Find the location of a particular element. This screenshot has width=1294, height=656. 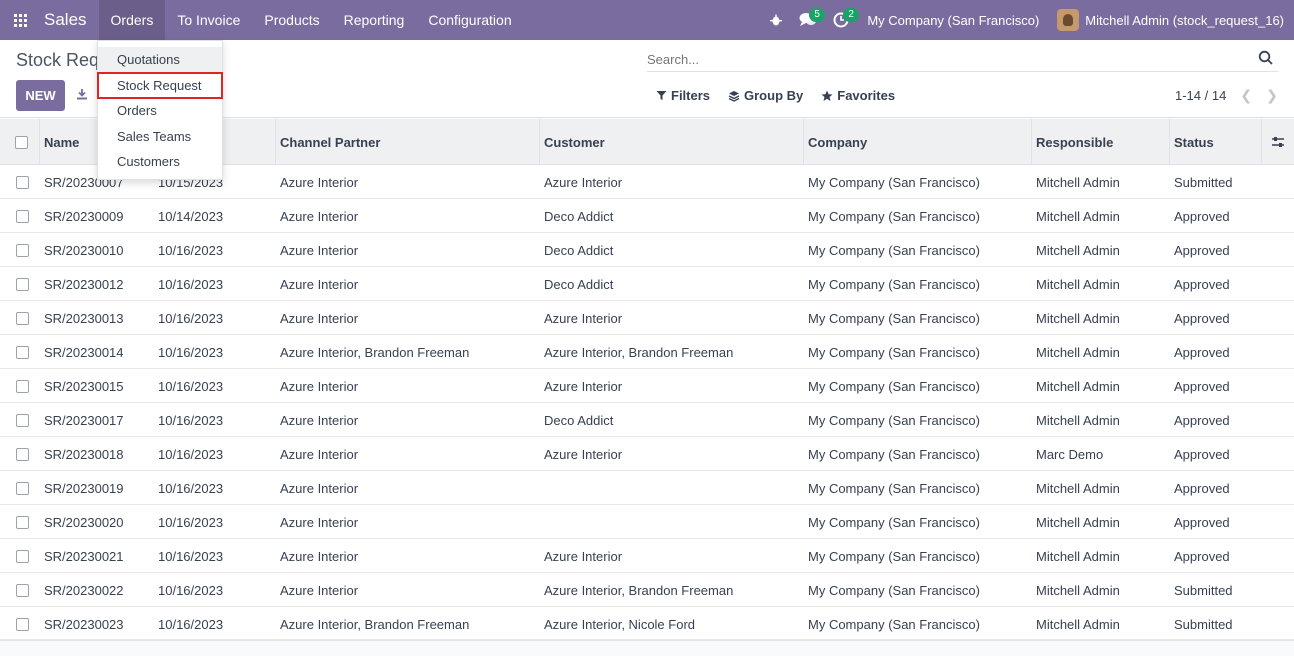

filters-button: Filters is located at coordinates (683, 95).